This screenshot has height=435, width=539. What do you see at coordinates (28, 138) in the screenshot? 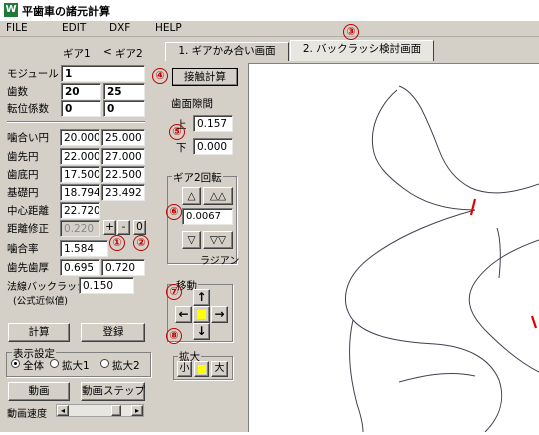
I see `pitch-label: 噛合い円` at bounding box center [28, 138].